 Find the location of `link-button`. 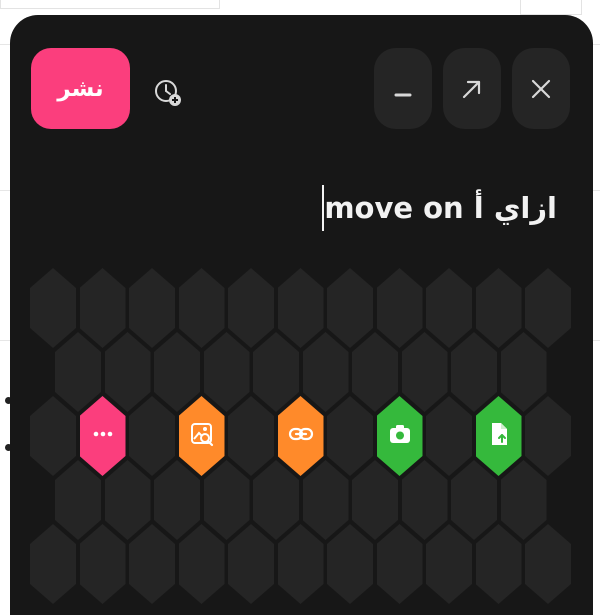

link-button is located at coordinates (300, 436).